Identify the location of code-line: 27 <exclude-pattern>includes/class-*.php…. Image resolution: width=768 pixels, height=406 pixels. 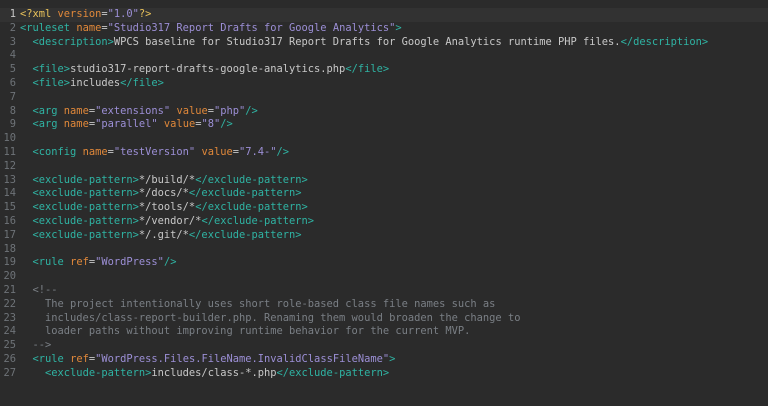
(384, 374).